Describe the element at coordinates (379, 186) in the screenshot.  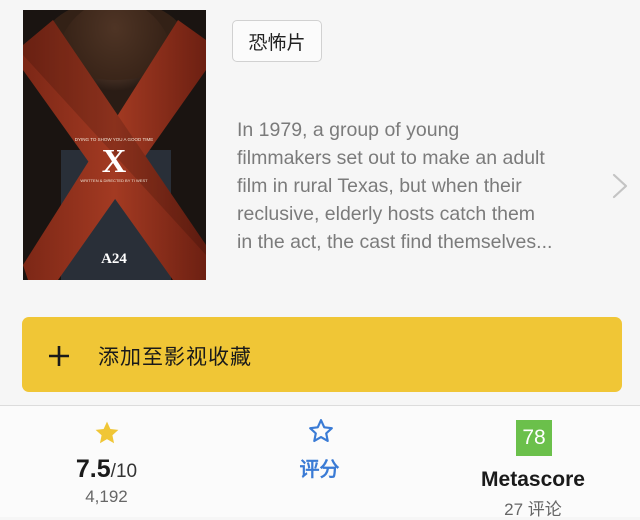
I see `synopsis-line: film in rural Texas, but when their` at that location.